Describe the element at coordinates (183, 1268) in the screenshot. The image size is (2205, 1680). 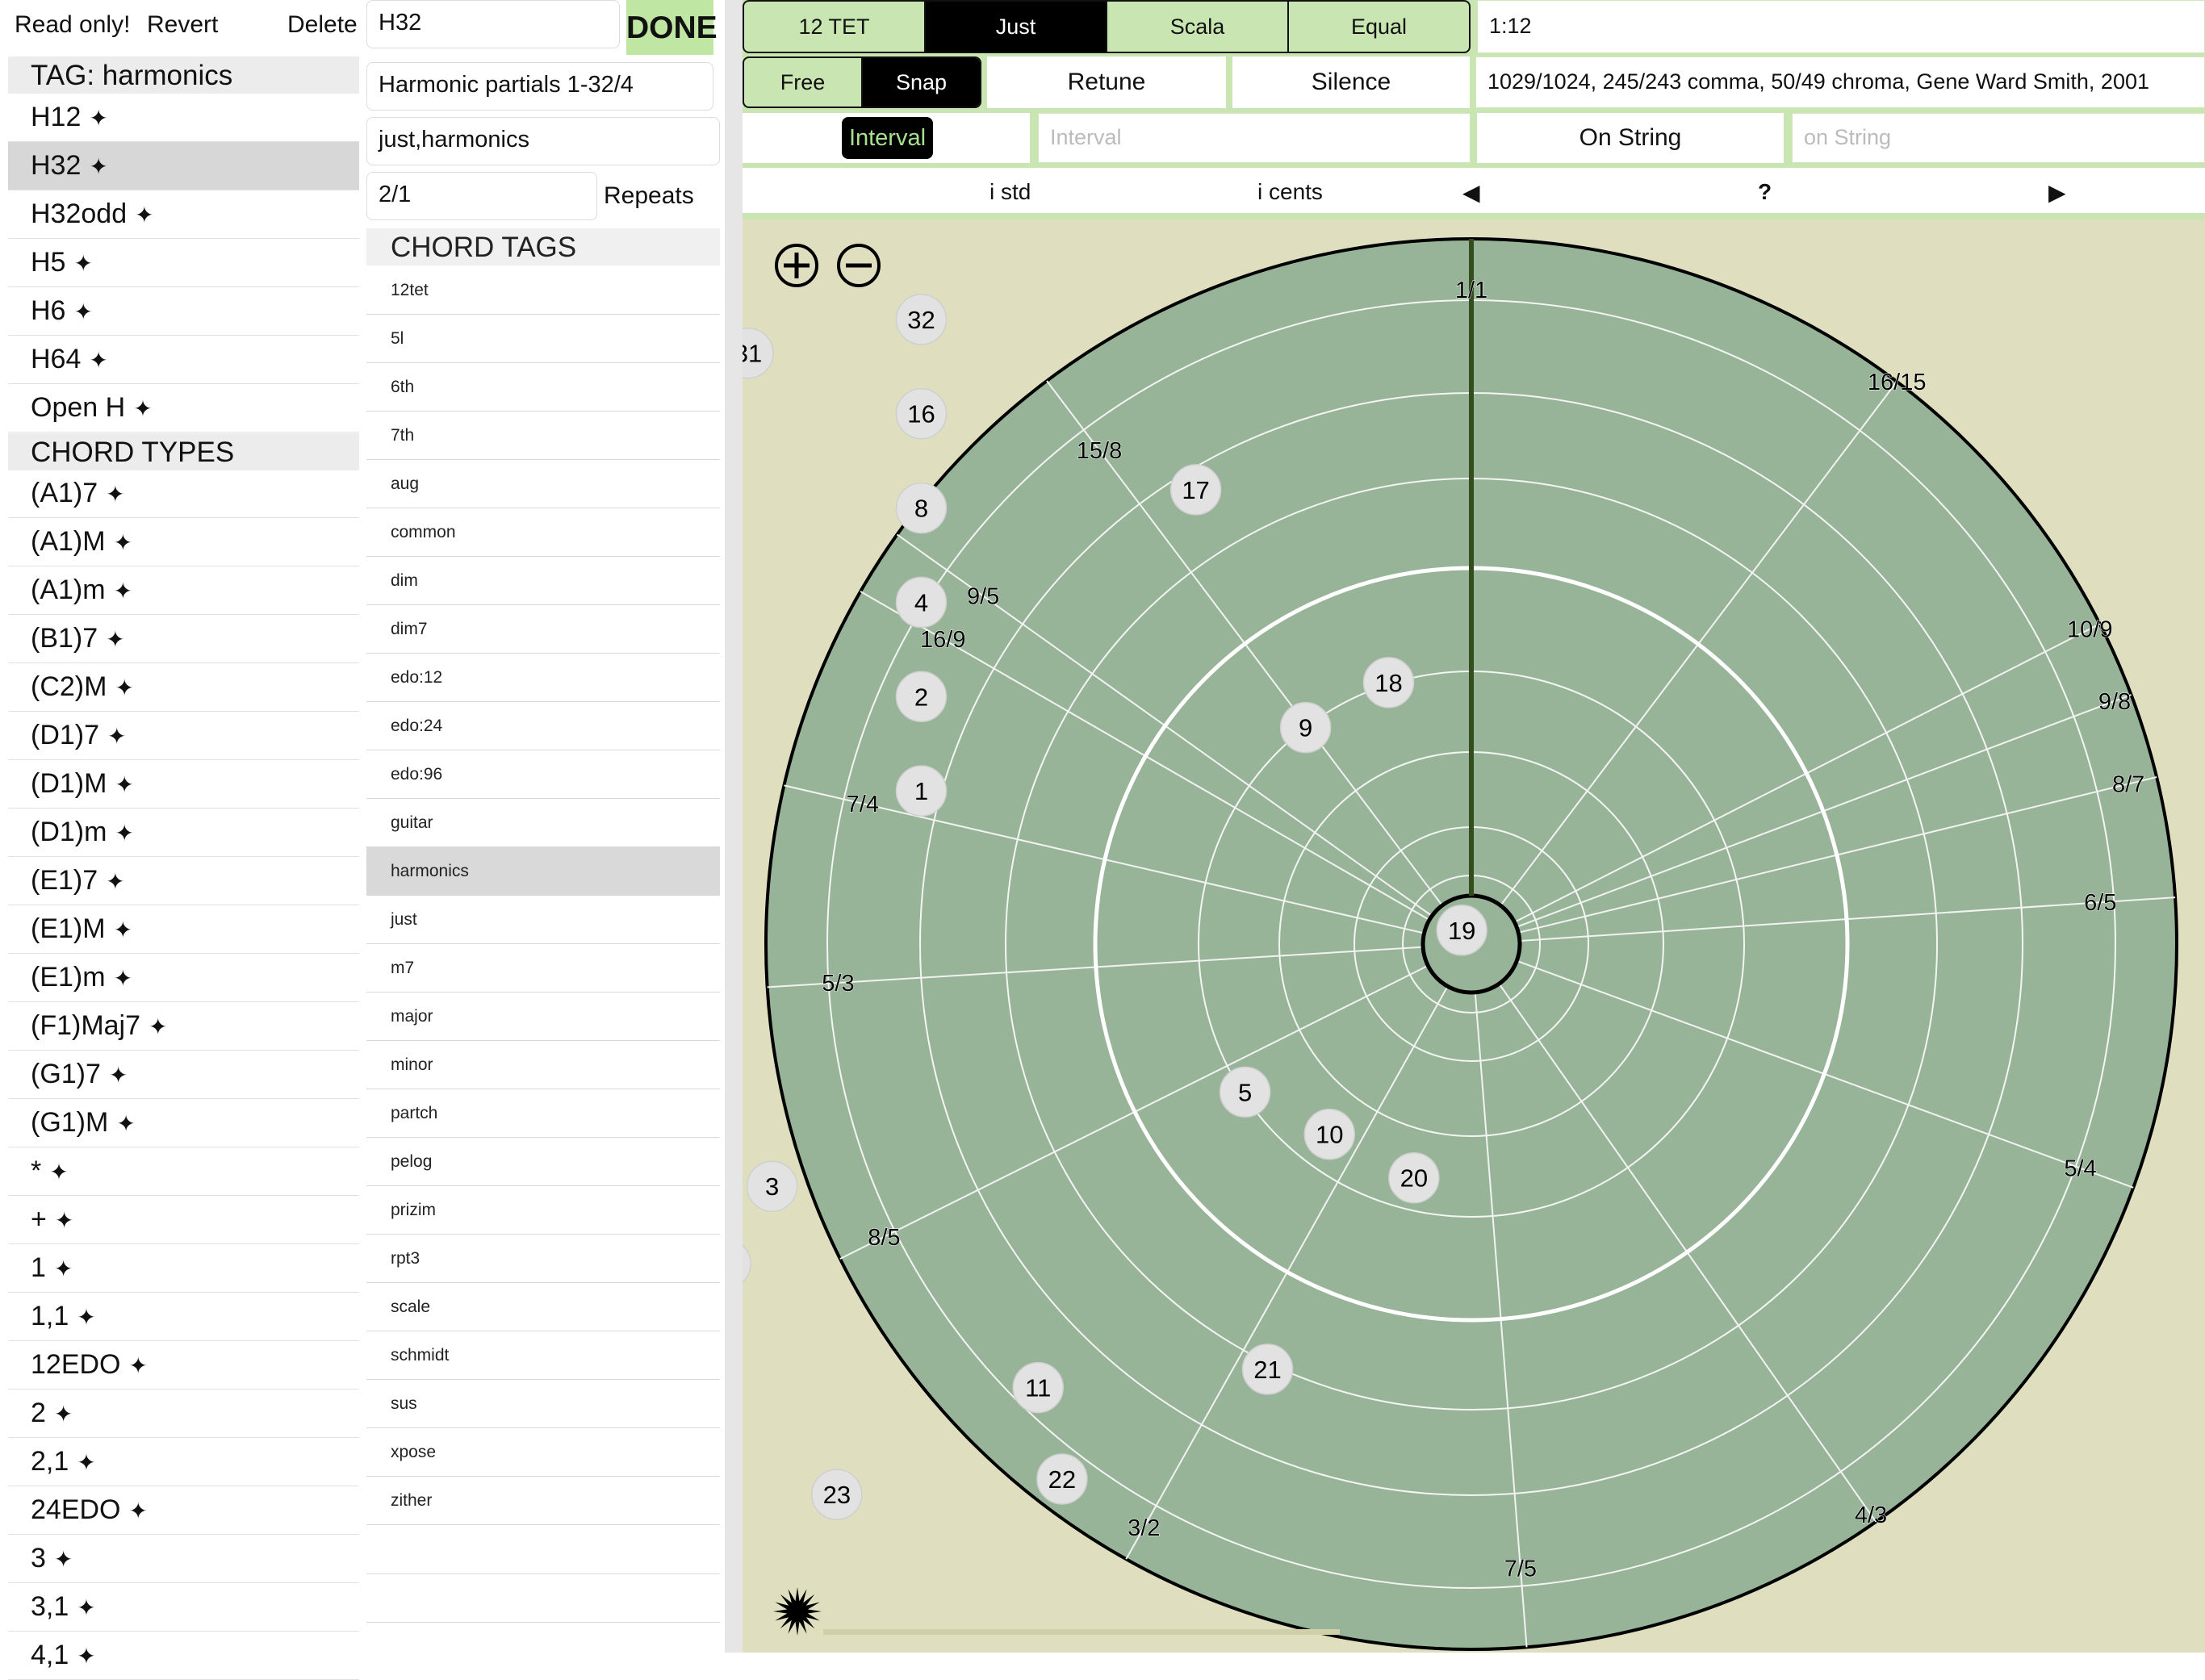
I see `chord-list-item: 1 ✦` at that location.